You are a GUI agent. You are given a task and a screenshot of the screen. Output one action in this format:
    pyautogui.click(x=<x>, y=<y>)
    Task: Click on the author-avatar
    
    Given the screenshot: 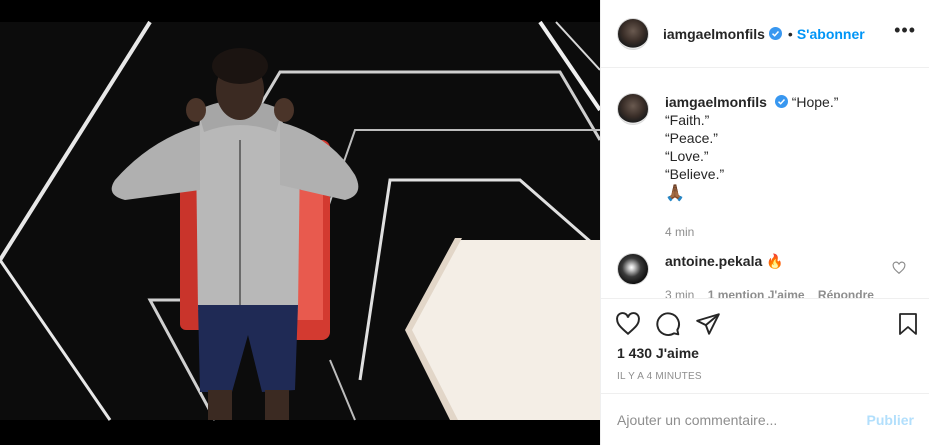 What is the action you would take?
    pyautogui.click(x=633, y=33)
    